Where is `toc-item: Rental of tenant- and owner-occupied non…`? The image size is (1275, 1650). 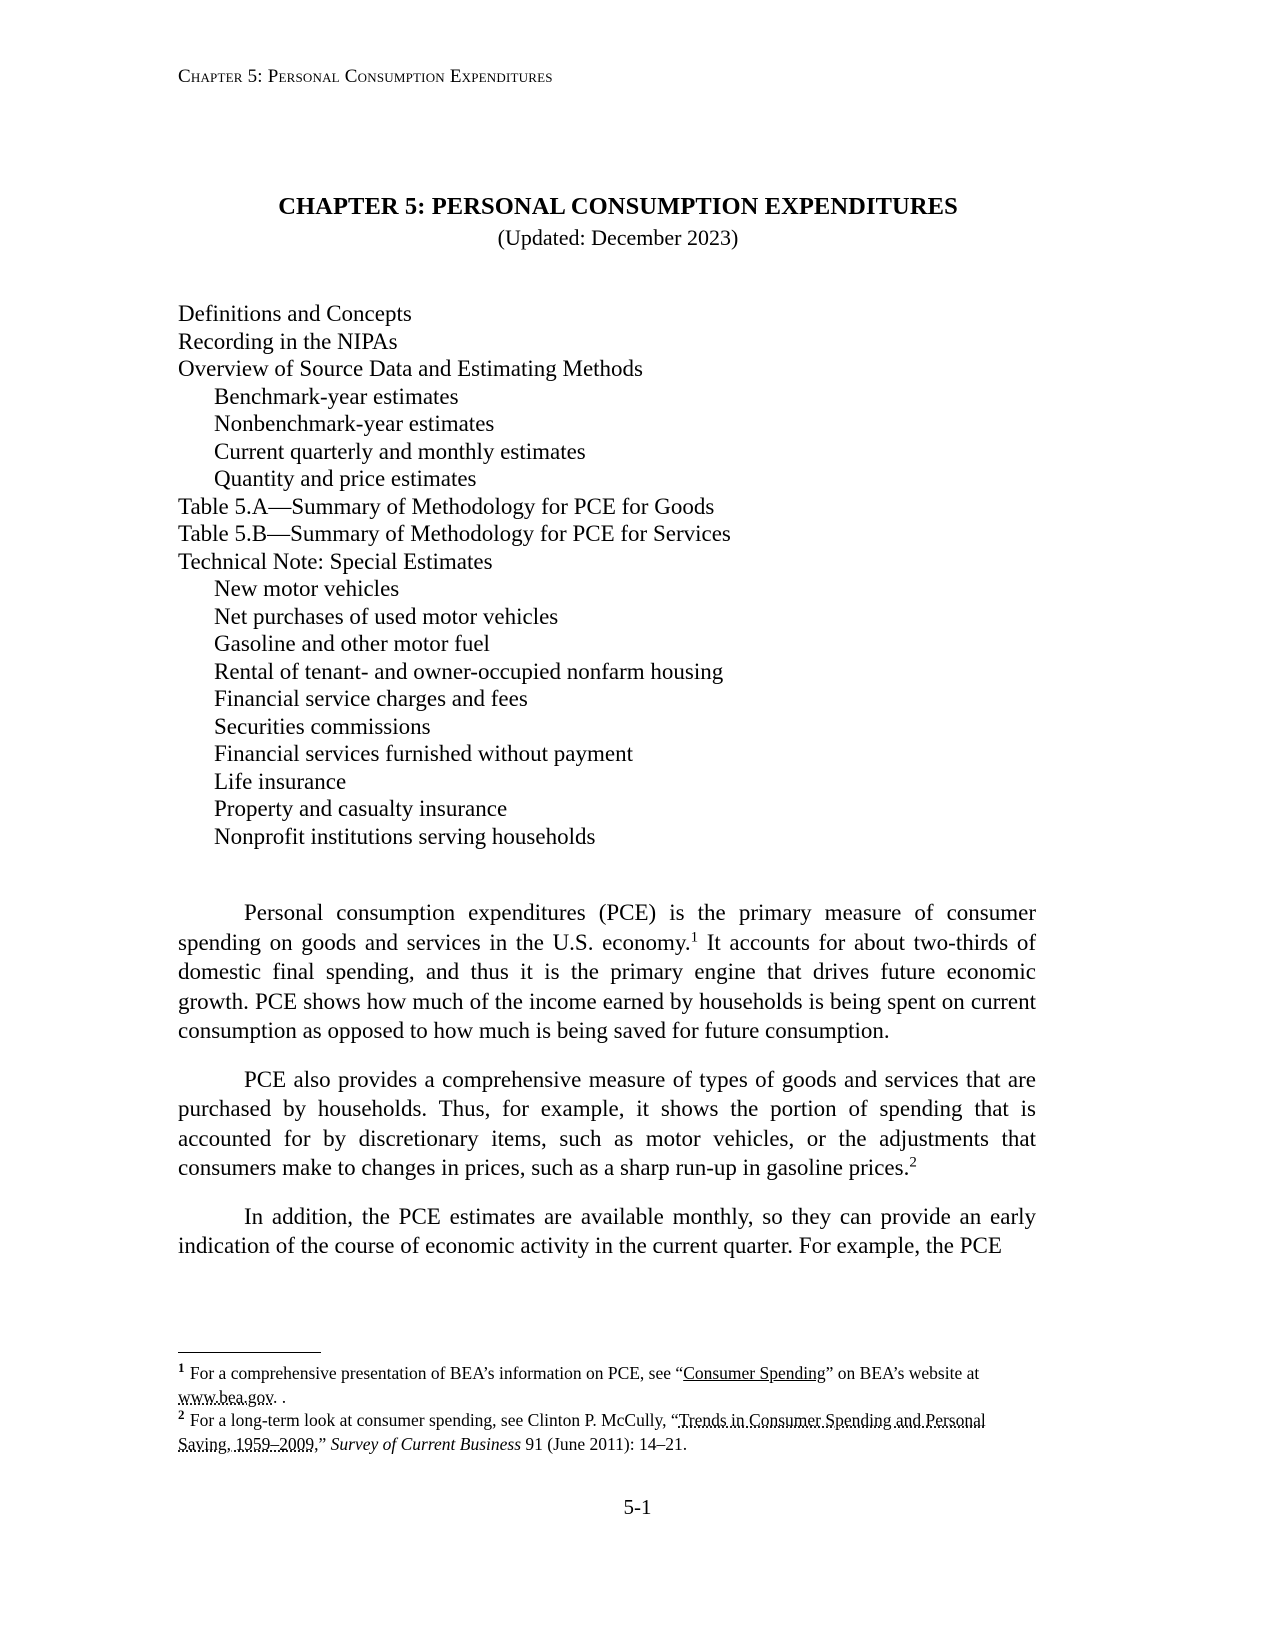
toc-item: Rental of tenant- and owner-occupied non… is located at coordinates (618, 672).